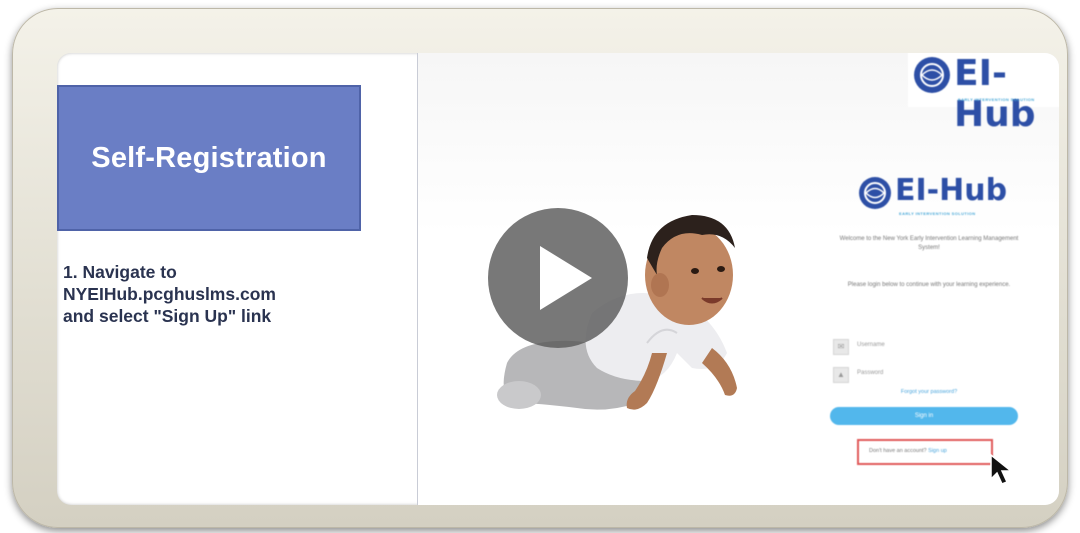 The height and width of the screenshot is (533, 1080). I want to click on signup-highlight-box: Don't have an account? Sign up, so click(925, 452).